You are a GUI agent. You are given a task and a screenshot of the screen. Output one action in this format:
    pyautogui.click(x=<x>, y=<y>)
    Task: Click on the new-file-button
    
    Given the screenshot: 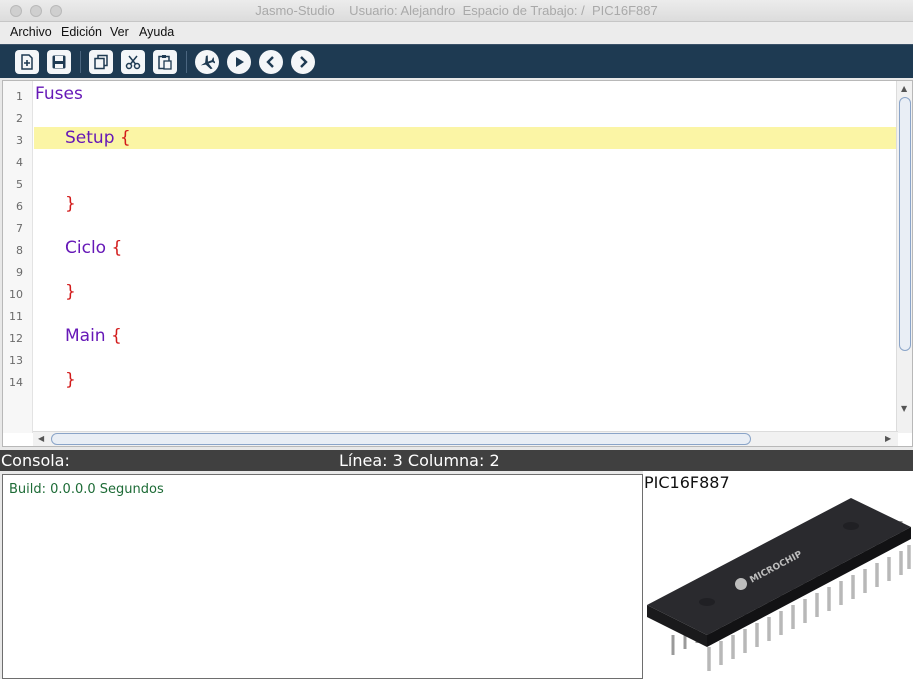 What is the action you would take?
    pyautogui.click(x=27, y=62)
    